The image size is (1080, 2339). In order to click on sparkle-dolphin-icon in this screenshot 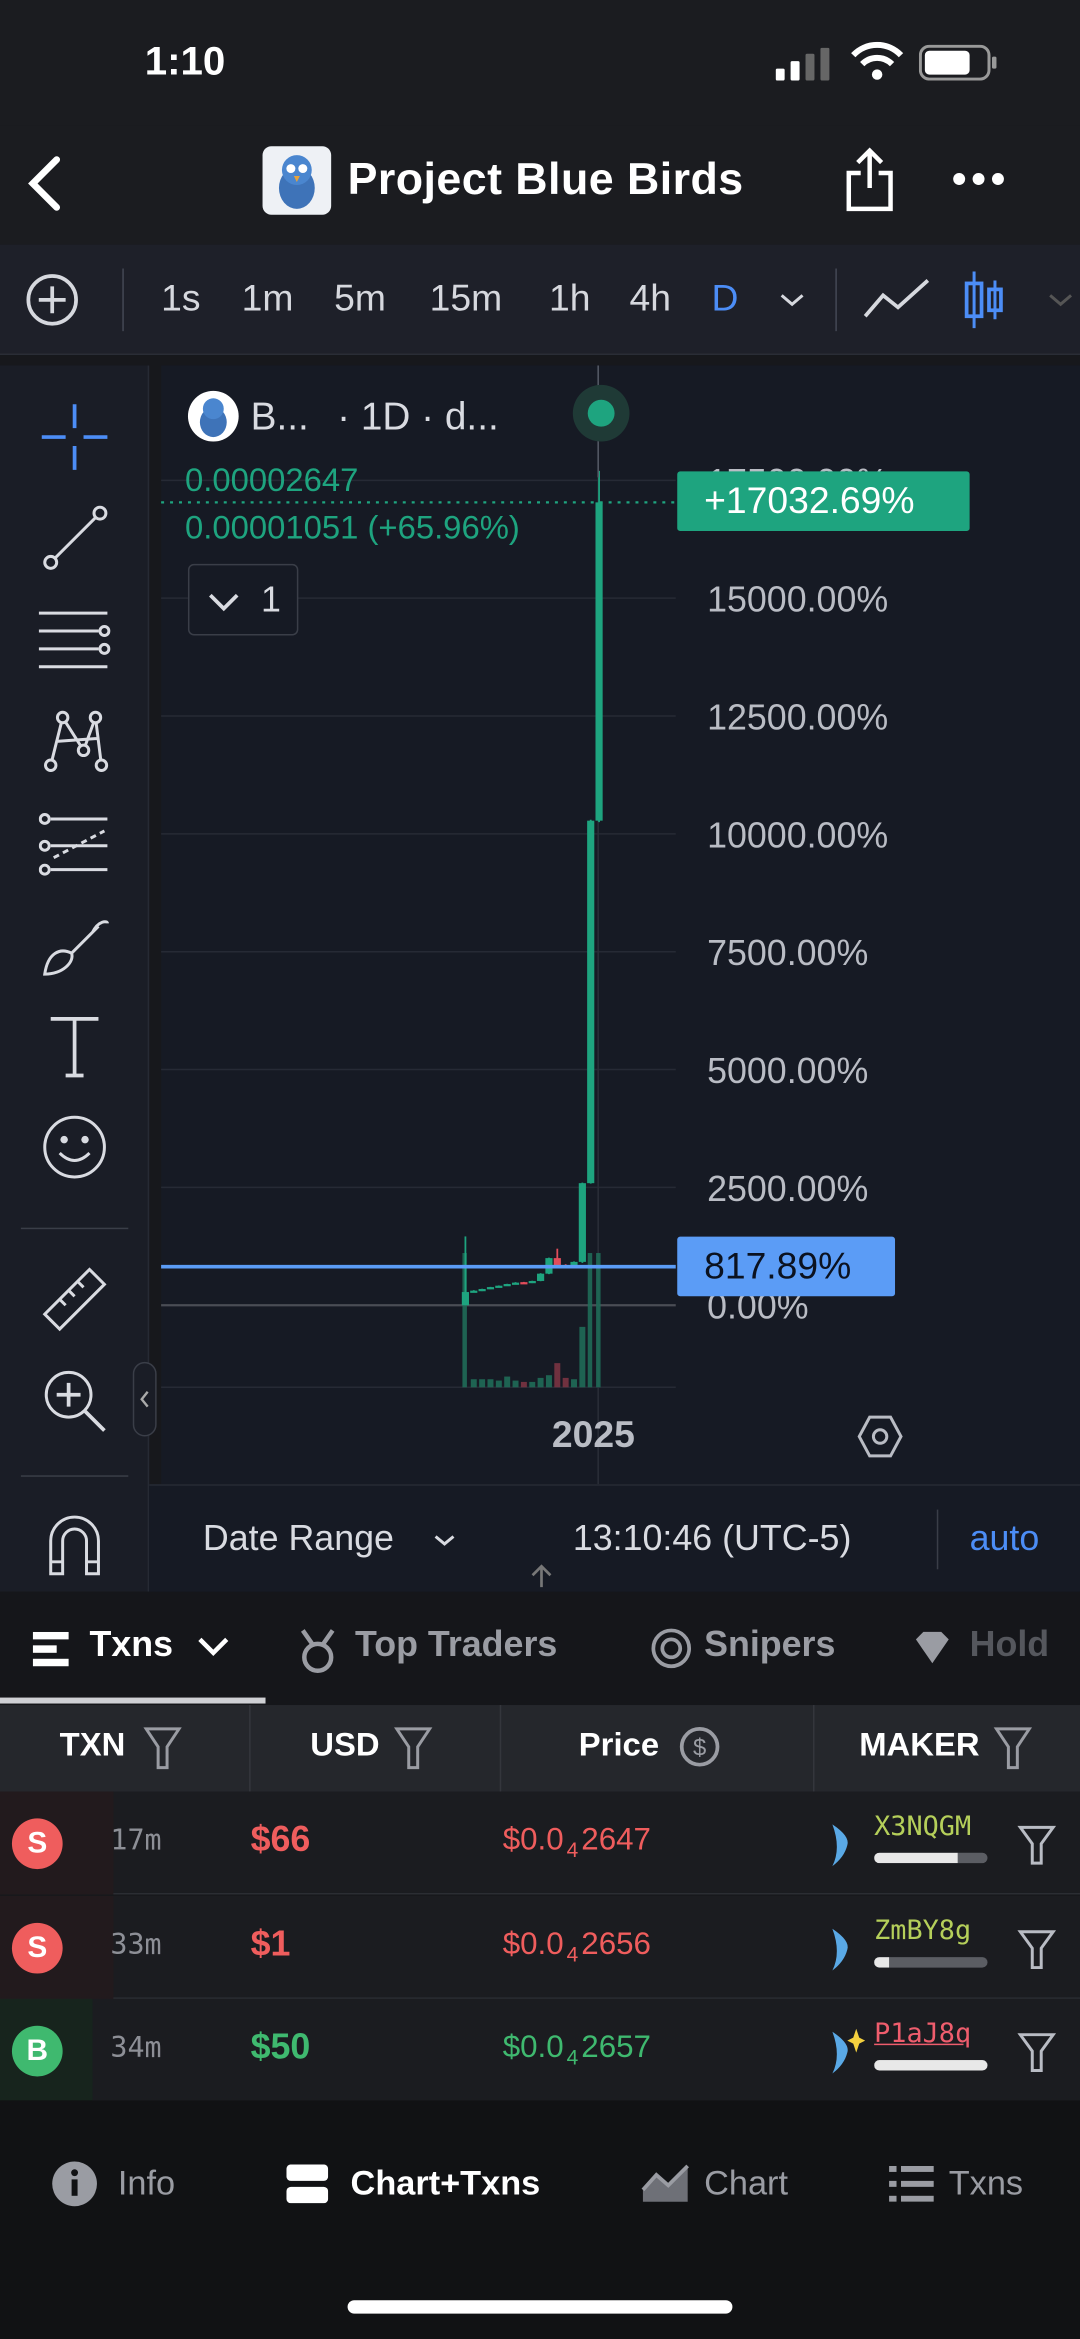, I will do `click(849, 2051)`.